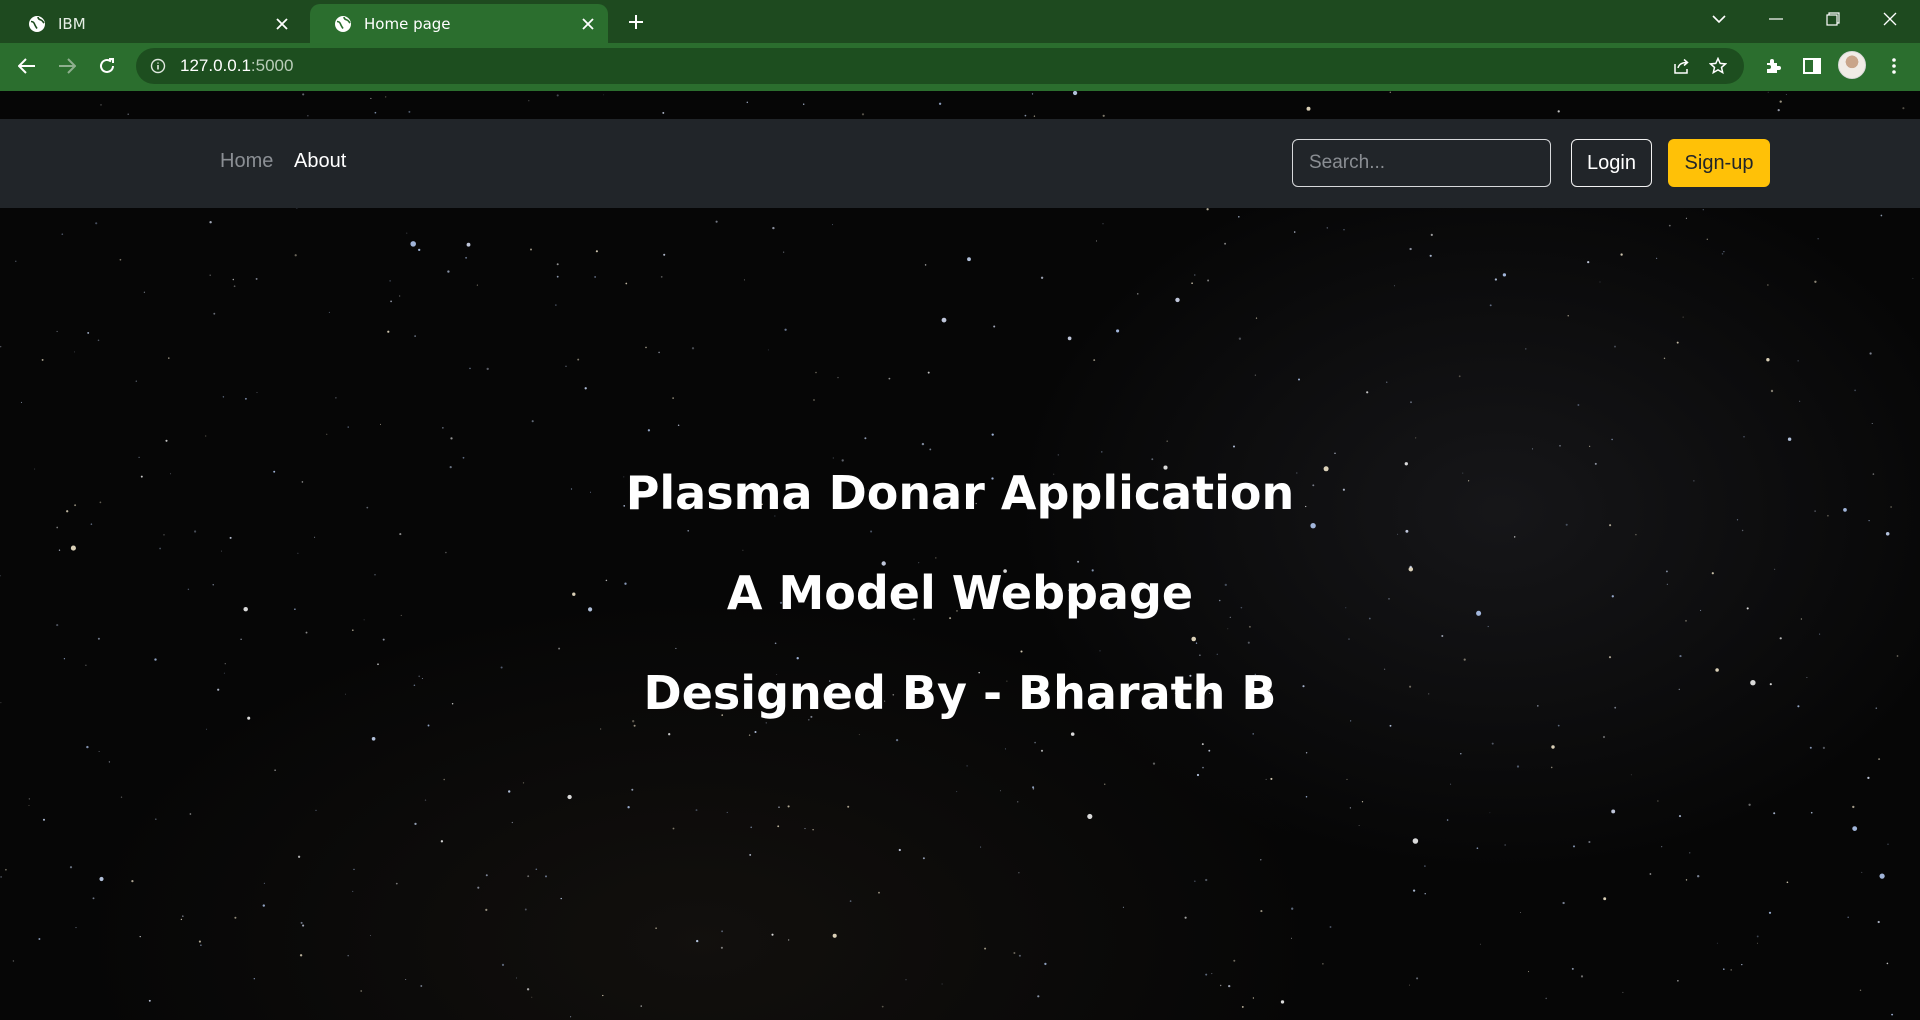  I want to click on minimize-icon, so click(1776, 19).